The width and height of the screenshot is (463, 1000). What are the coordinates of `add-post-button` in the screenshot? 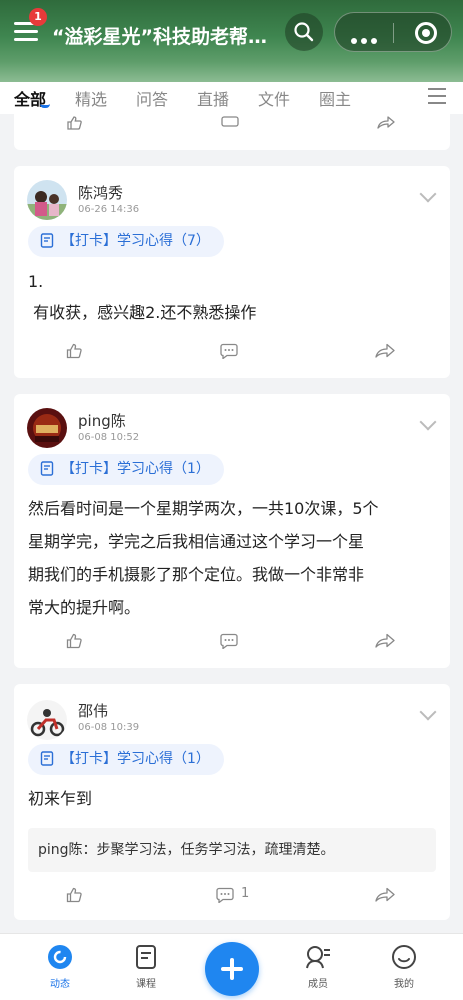 It's located at (232, 969).